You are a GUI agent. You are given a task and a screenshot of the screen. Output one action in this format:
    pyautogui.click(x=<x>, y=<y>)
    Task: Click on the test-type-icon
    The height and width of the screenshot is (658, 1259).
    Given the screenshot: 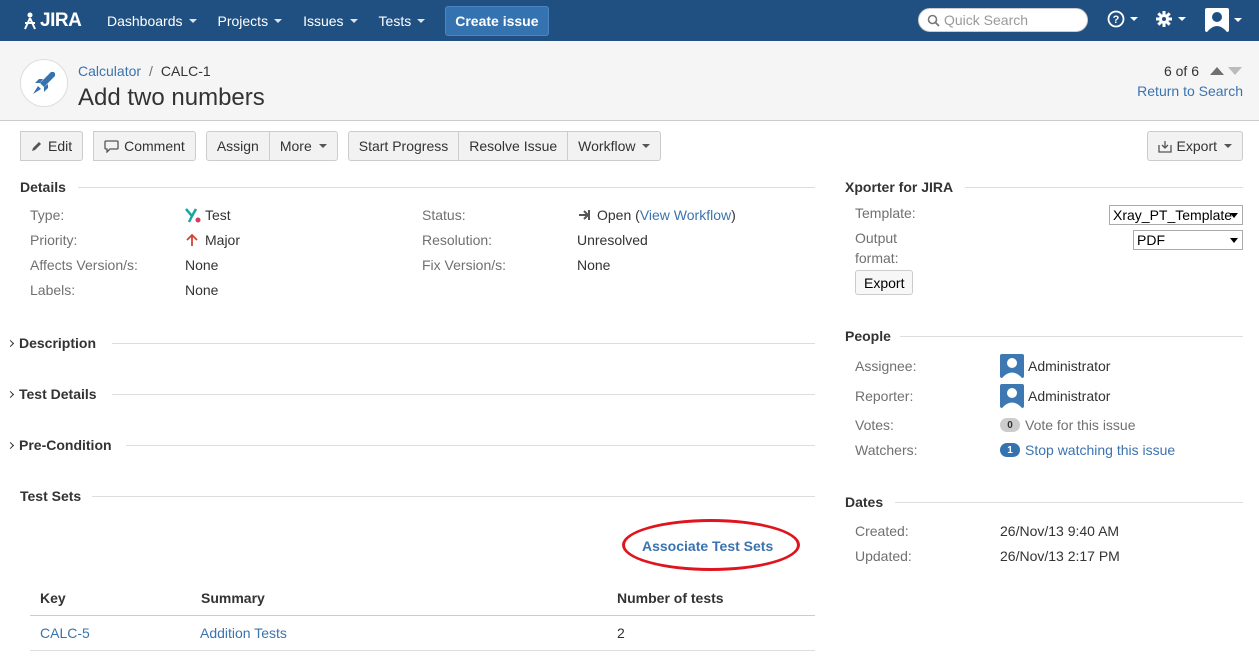 What is the action you would take?
    pyautogui.click(x=193, y=215)
    